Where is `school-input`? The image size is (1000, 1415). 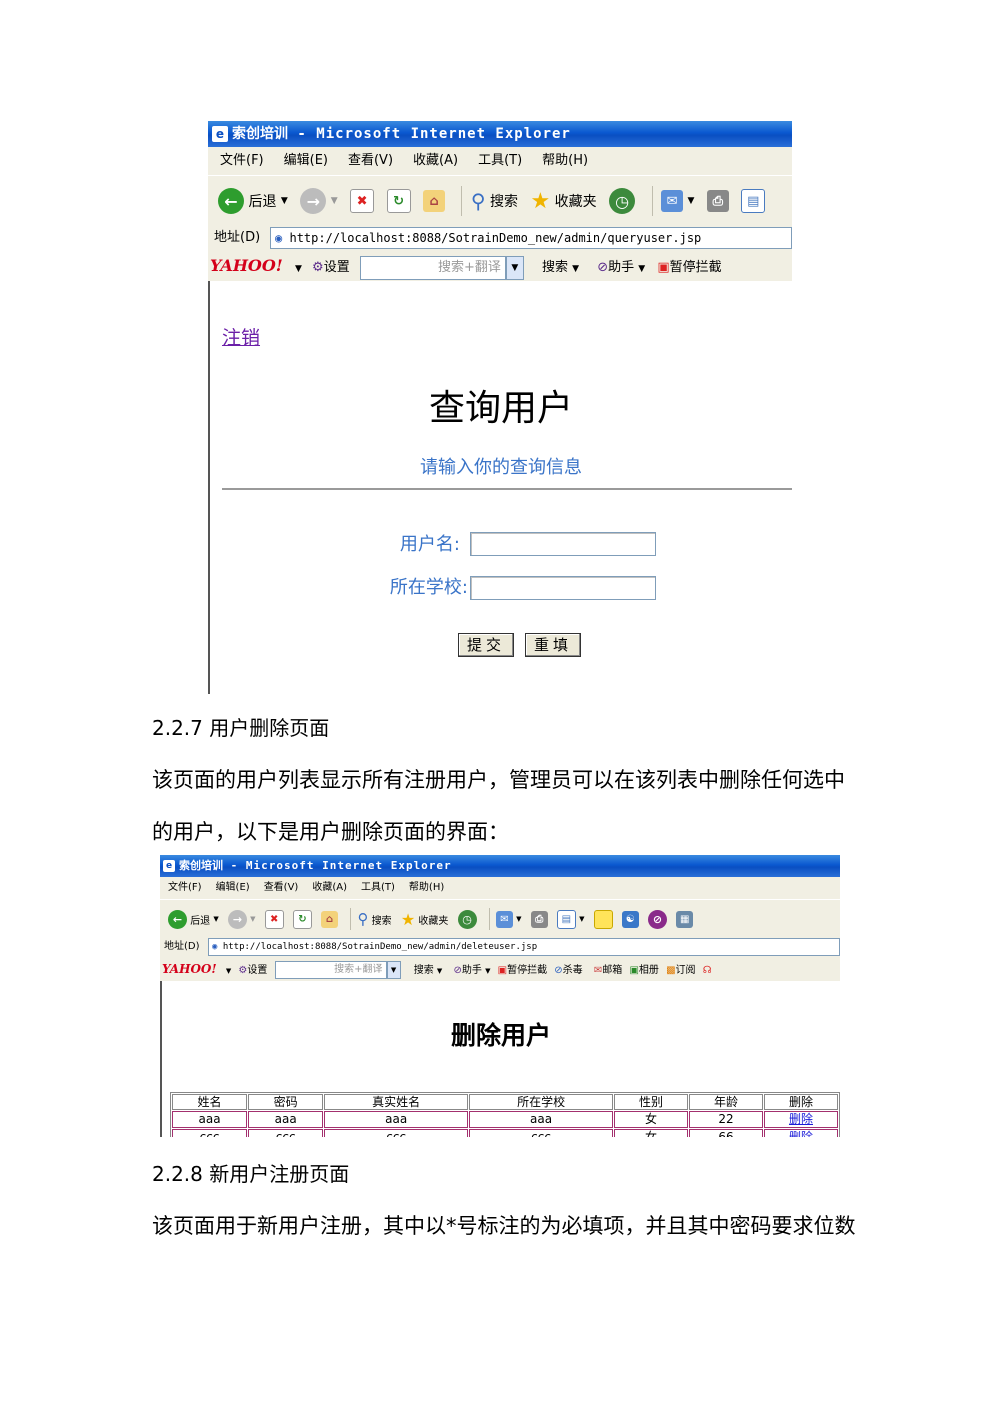 school-input is located at coordinates (563, 588).